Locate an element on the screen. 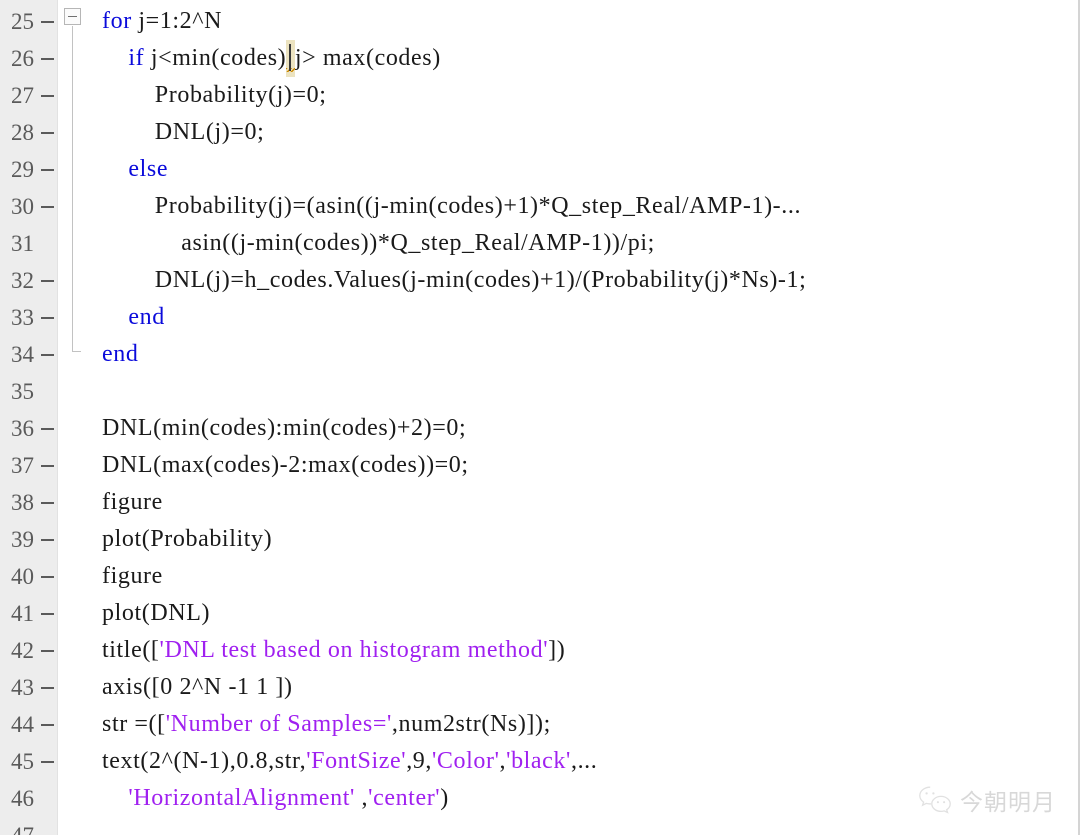 The height and width of the screenshot is (835, 1080). breakpoint-slot-empty is located at coordinates (47, 799).